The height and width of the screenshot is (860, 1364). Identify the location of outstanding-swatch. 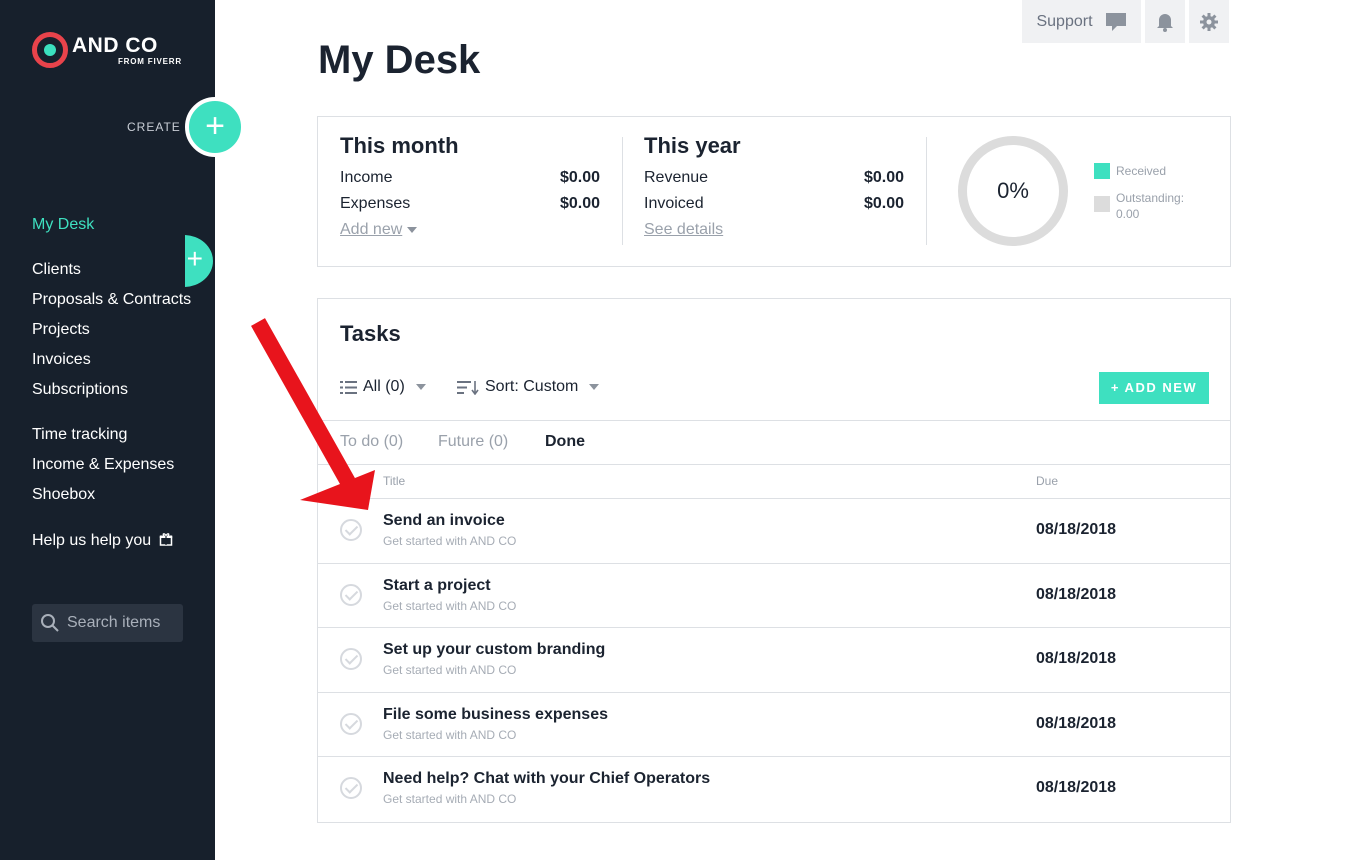
(1102, 204).